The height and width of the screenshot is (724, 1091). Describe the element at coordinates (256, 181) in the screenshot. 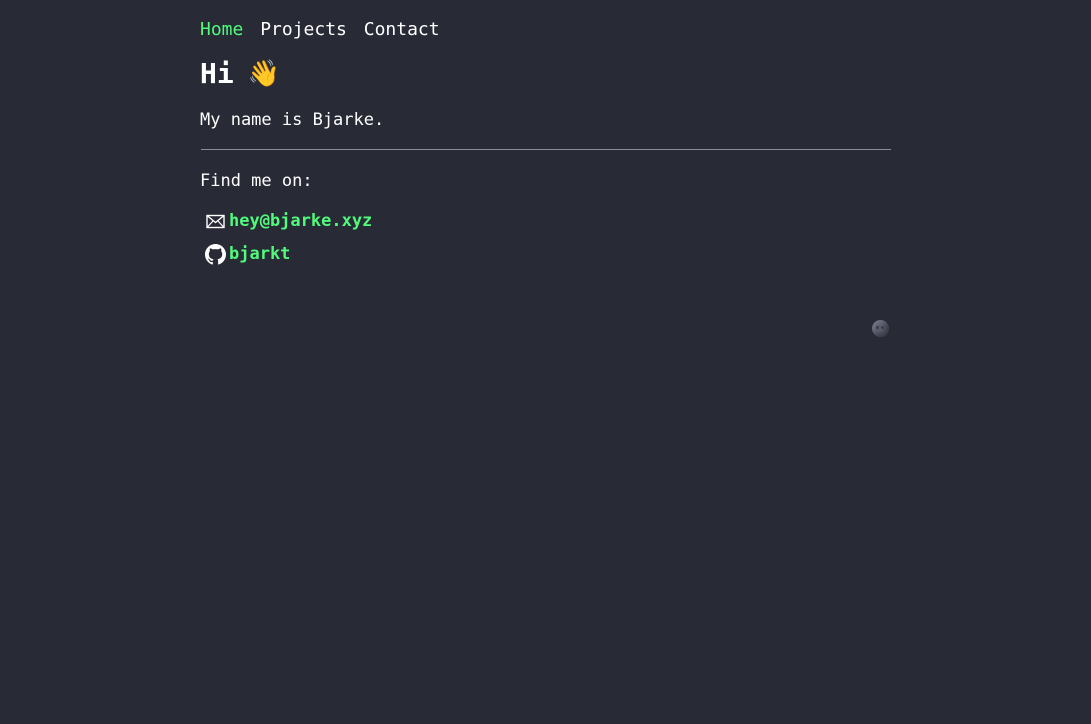

I see `find-me-heading: Find me on:` at that location.